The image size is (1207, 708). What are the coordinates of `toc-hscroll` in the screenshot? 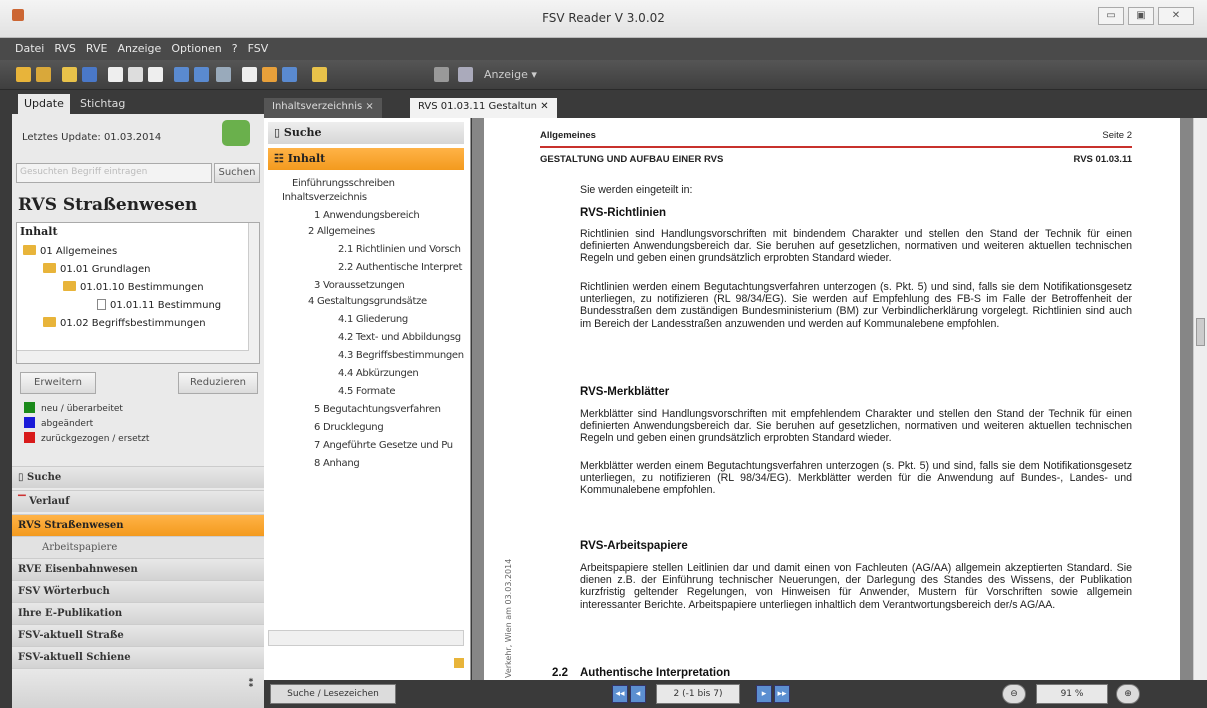 It's located at (366, 638).